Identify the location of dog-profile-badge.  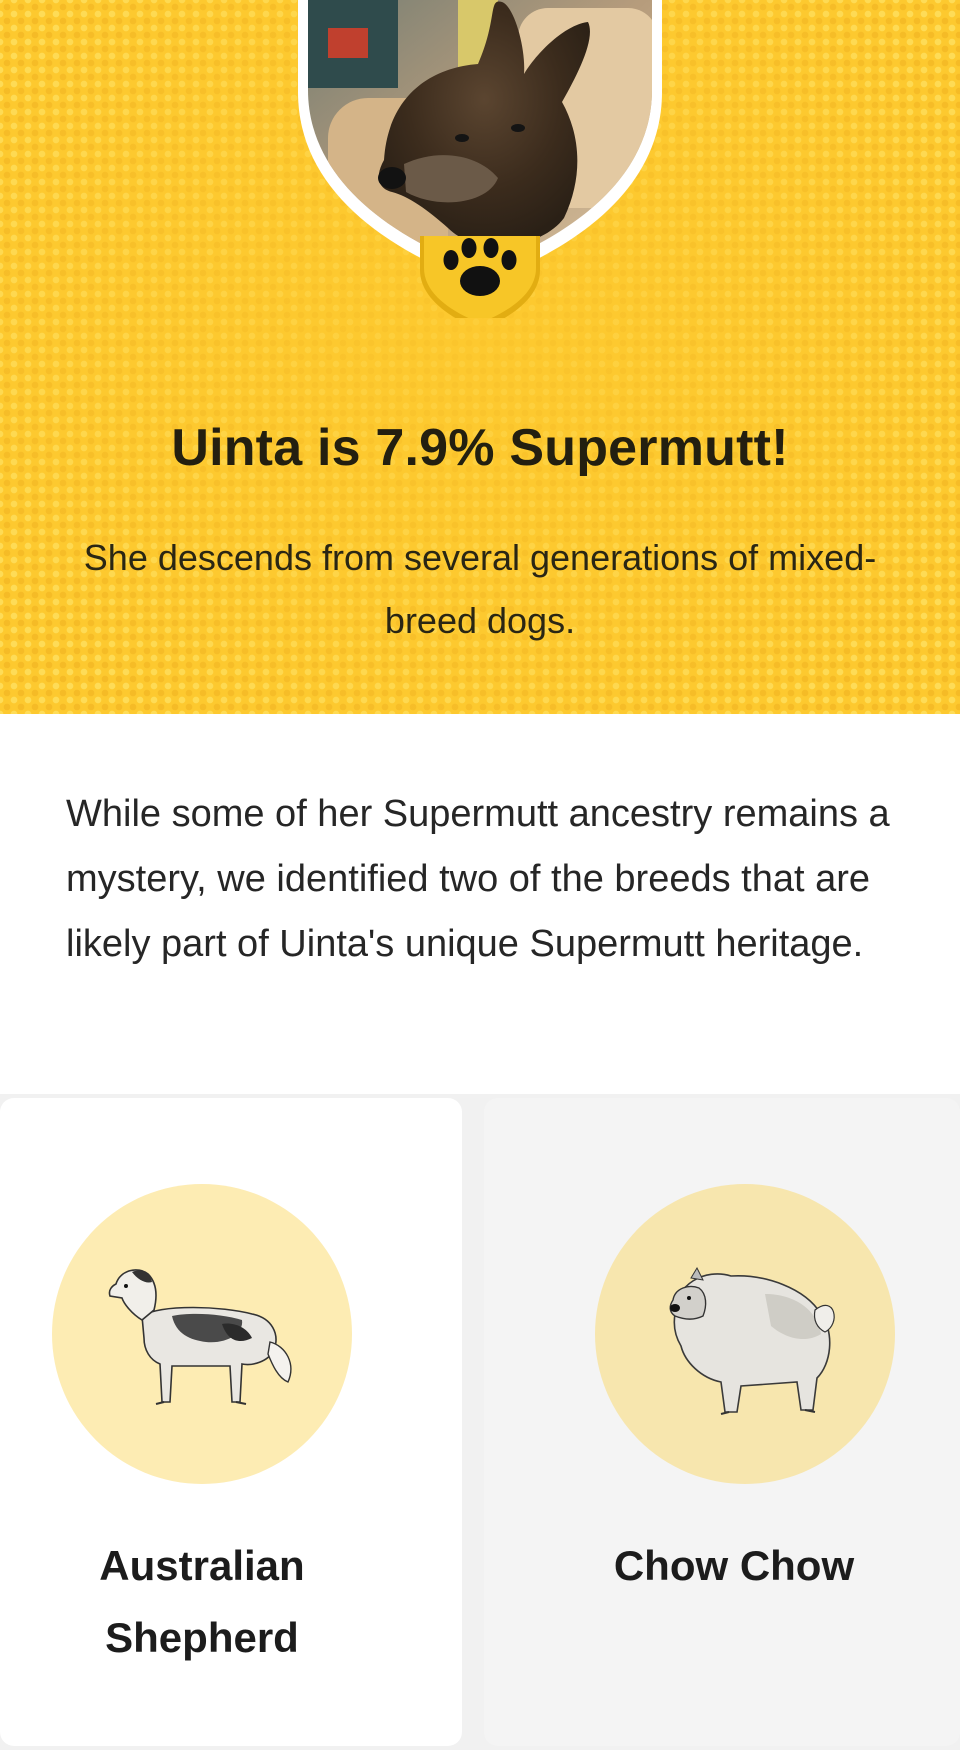
(480, 159).